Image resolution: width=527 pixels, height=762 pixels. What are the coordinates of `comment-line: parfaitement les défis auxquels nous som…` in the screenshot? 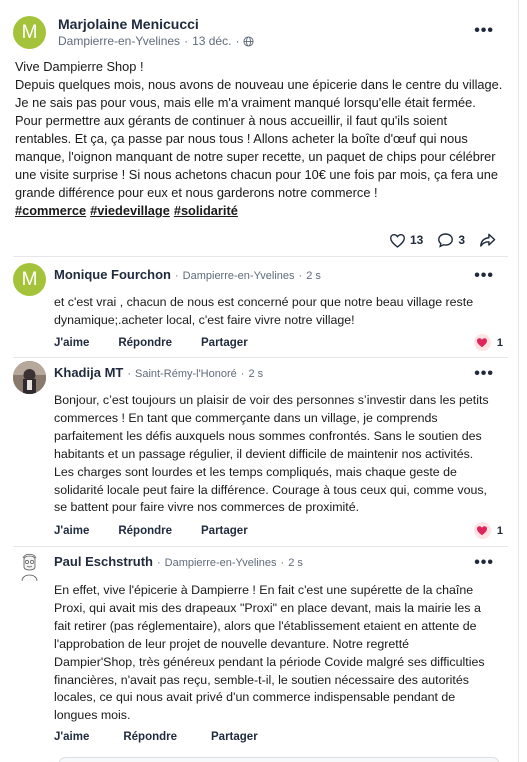 It's located at (268, 435).